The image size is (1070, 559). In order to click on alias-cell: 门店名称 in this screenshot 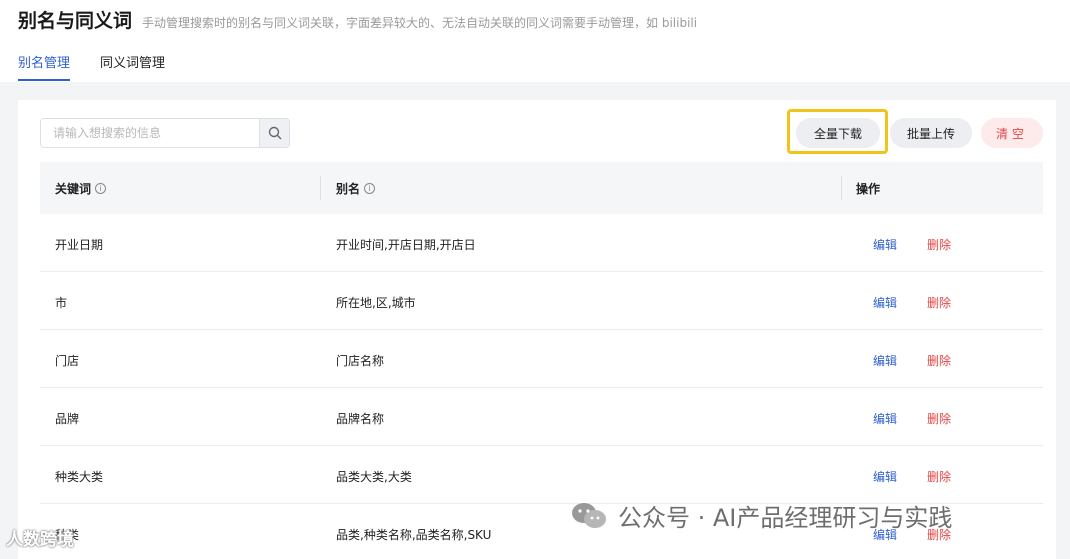, I will do `click(360, 361)`.